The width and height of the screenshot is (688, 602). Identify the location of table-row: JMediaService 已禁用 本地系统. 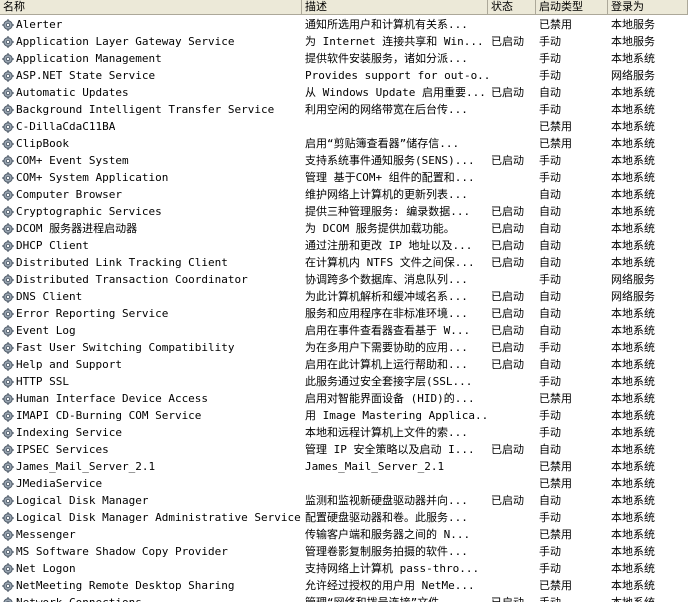
(344, 483).